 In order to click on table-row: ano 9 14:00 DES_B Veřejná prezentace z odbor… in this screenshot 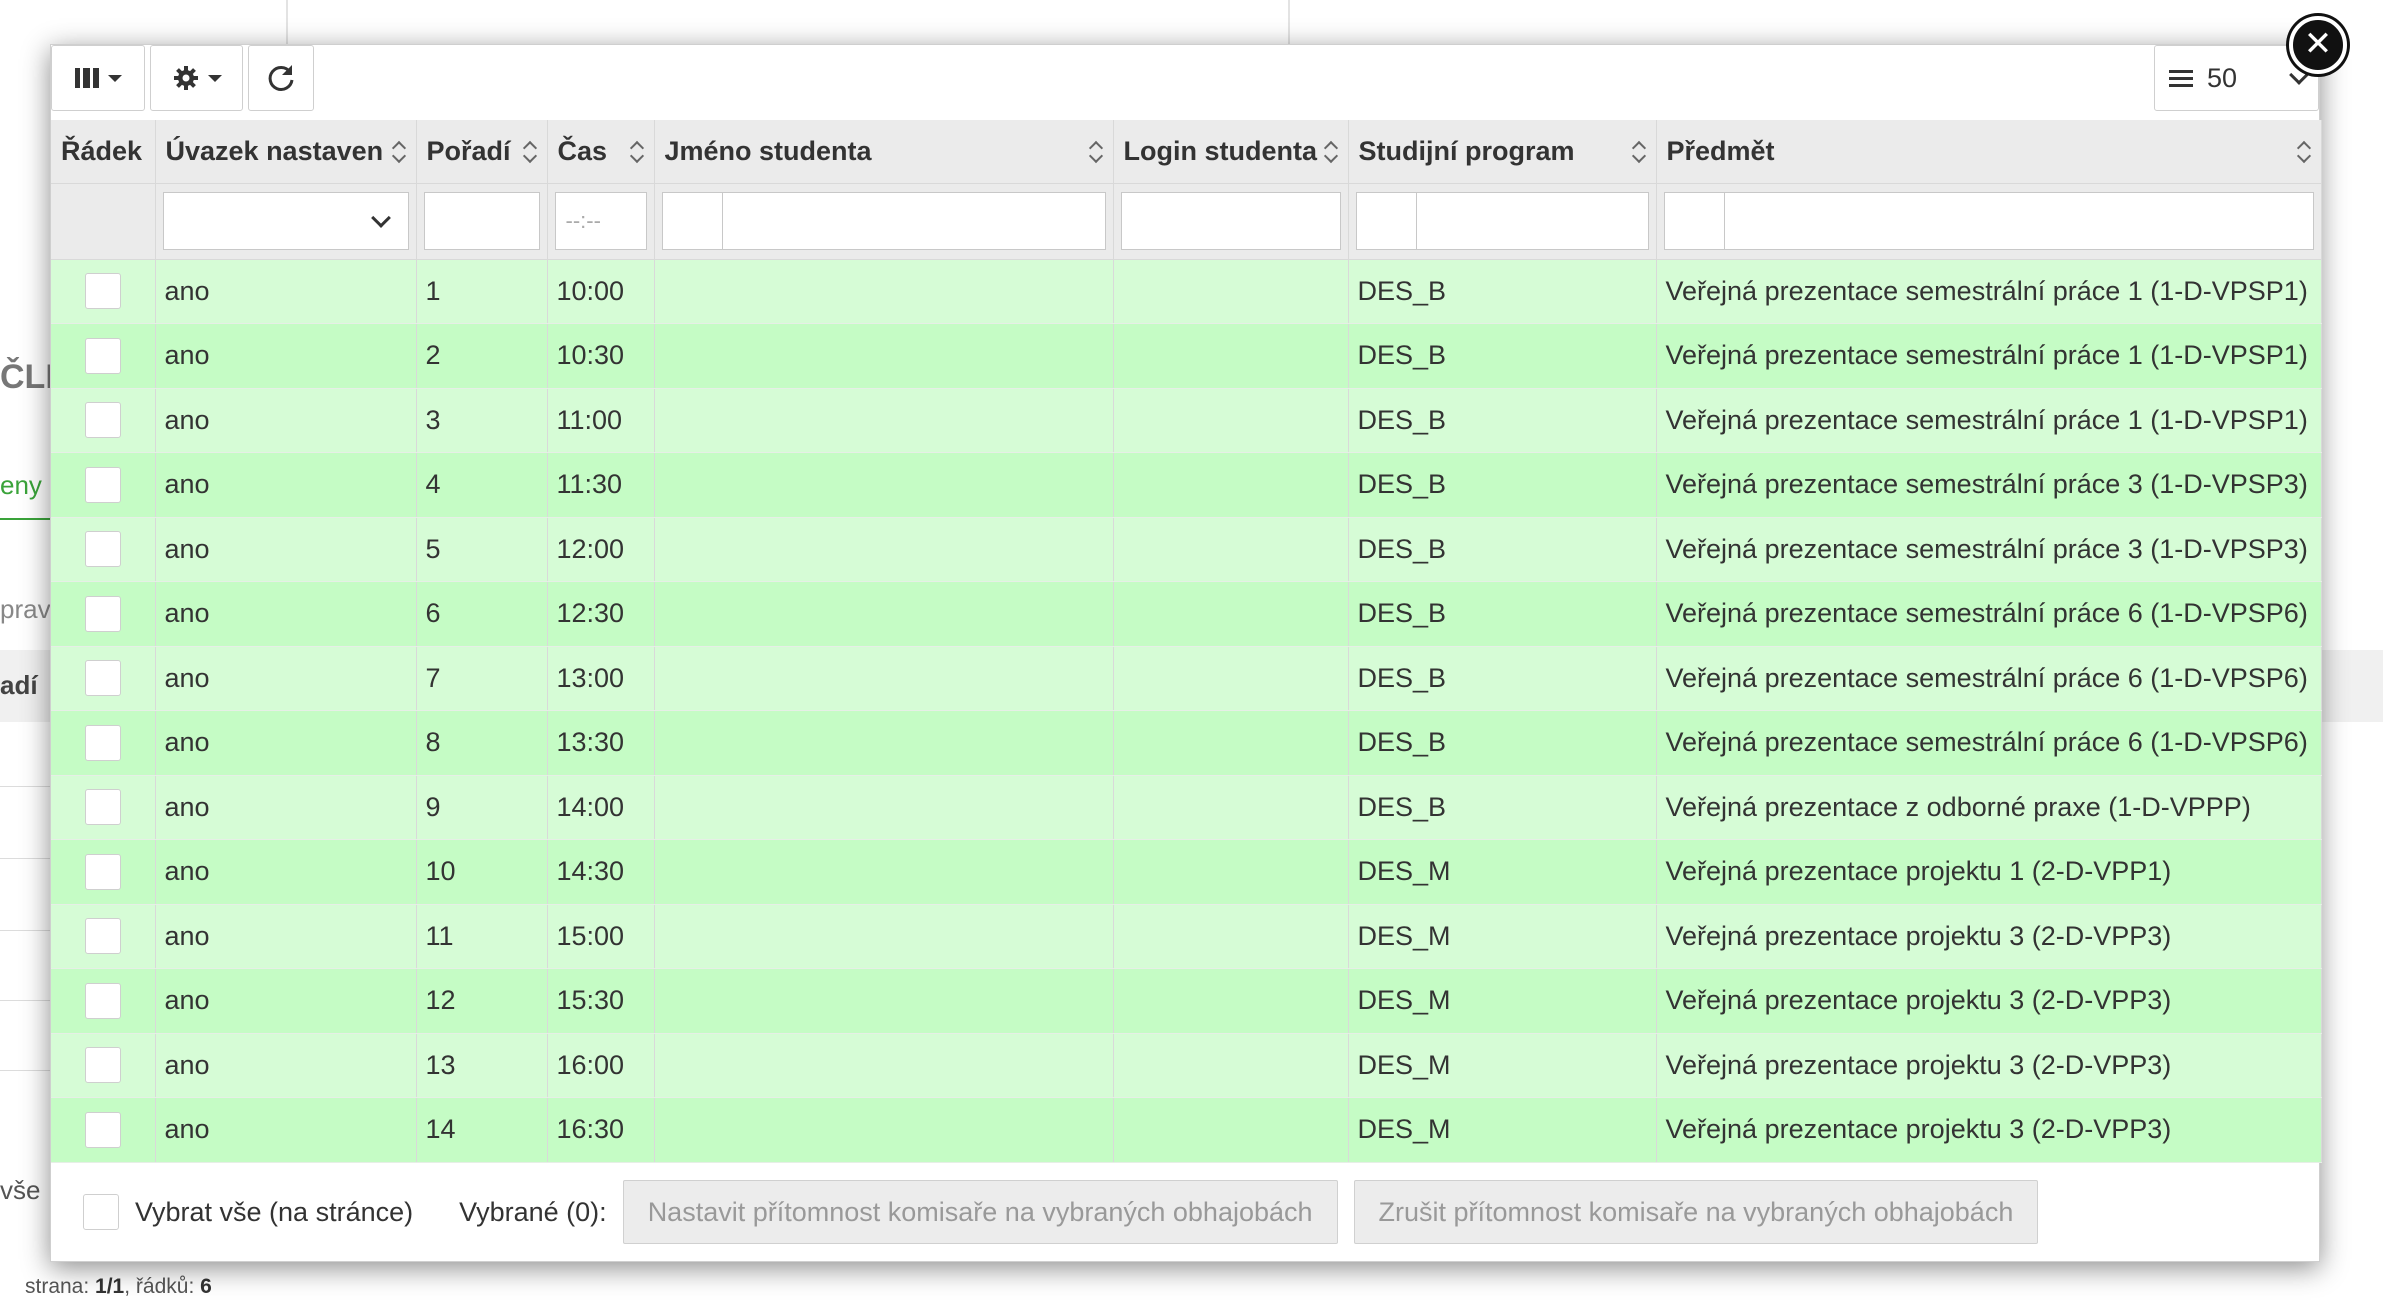, I will do `click(1186, 807)`.